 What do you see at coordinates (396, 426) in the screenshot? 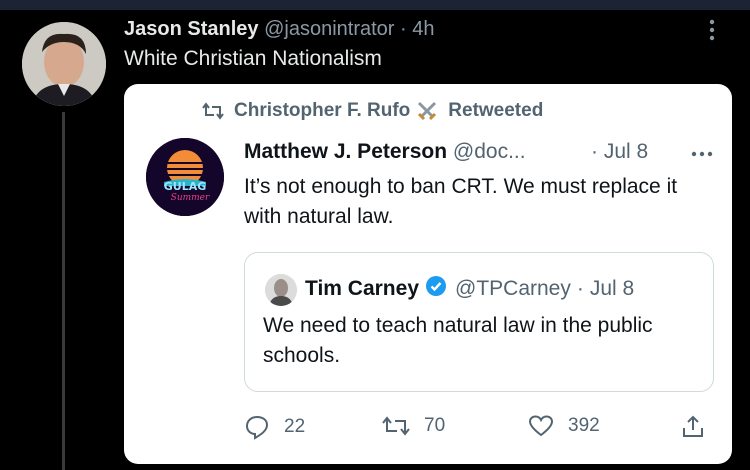
I see `retweet-action-icon` at bounding box center [396, 426].